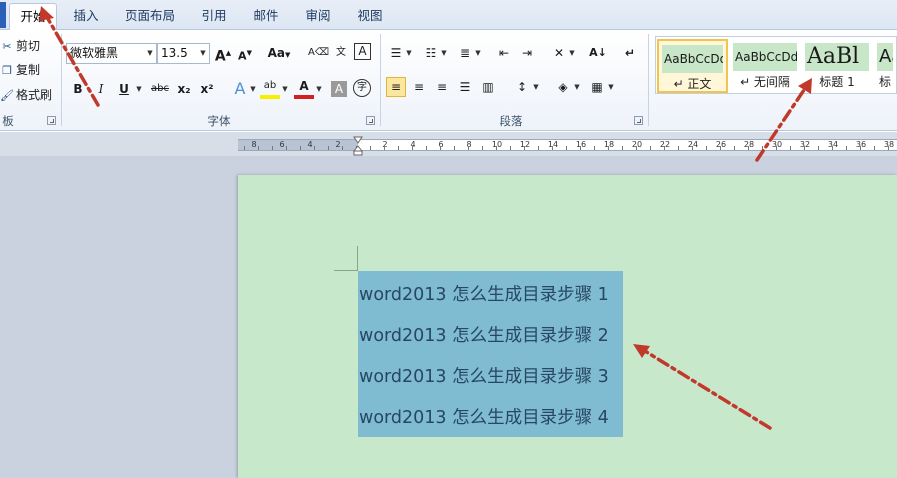 This screenshot has width=897, height=478. What do you see at coordinates (522, 87) in the screenshot?
I see `line-spacing-button: ↕` at bounding box center [522, 87].